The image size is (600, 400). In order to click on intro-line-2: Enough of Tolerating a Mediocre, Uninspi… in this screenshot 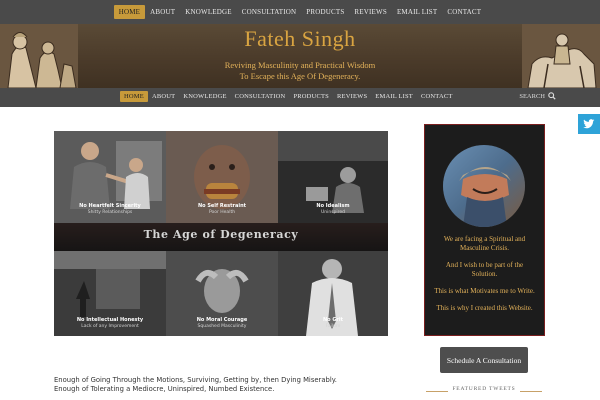, I will do `click(164, 389)`.